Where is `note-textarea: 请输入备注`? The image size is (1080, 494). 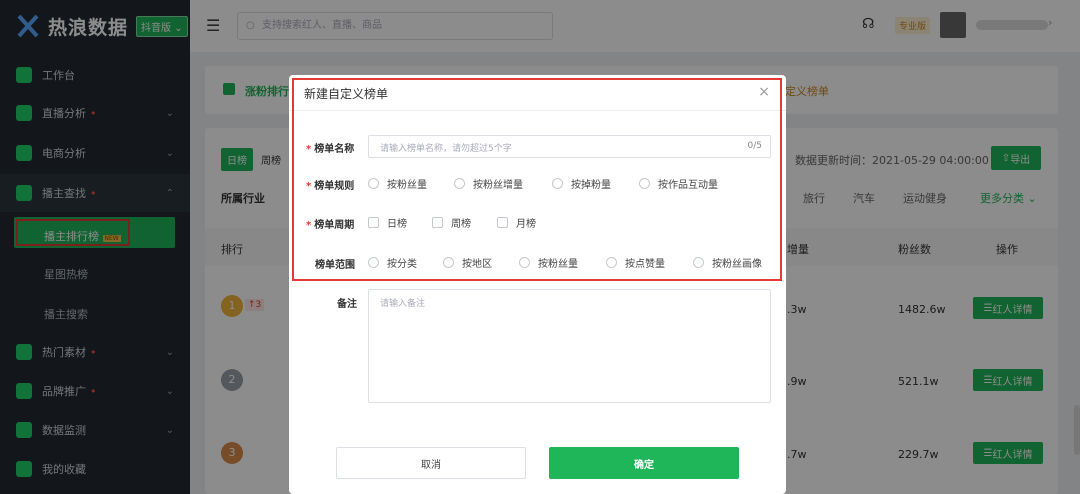 note-textarea: 请输入备注 is located at coordinates (569, 346).